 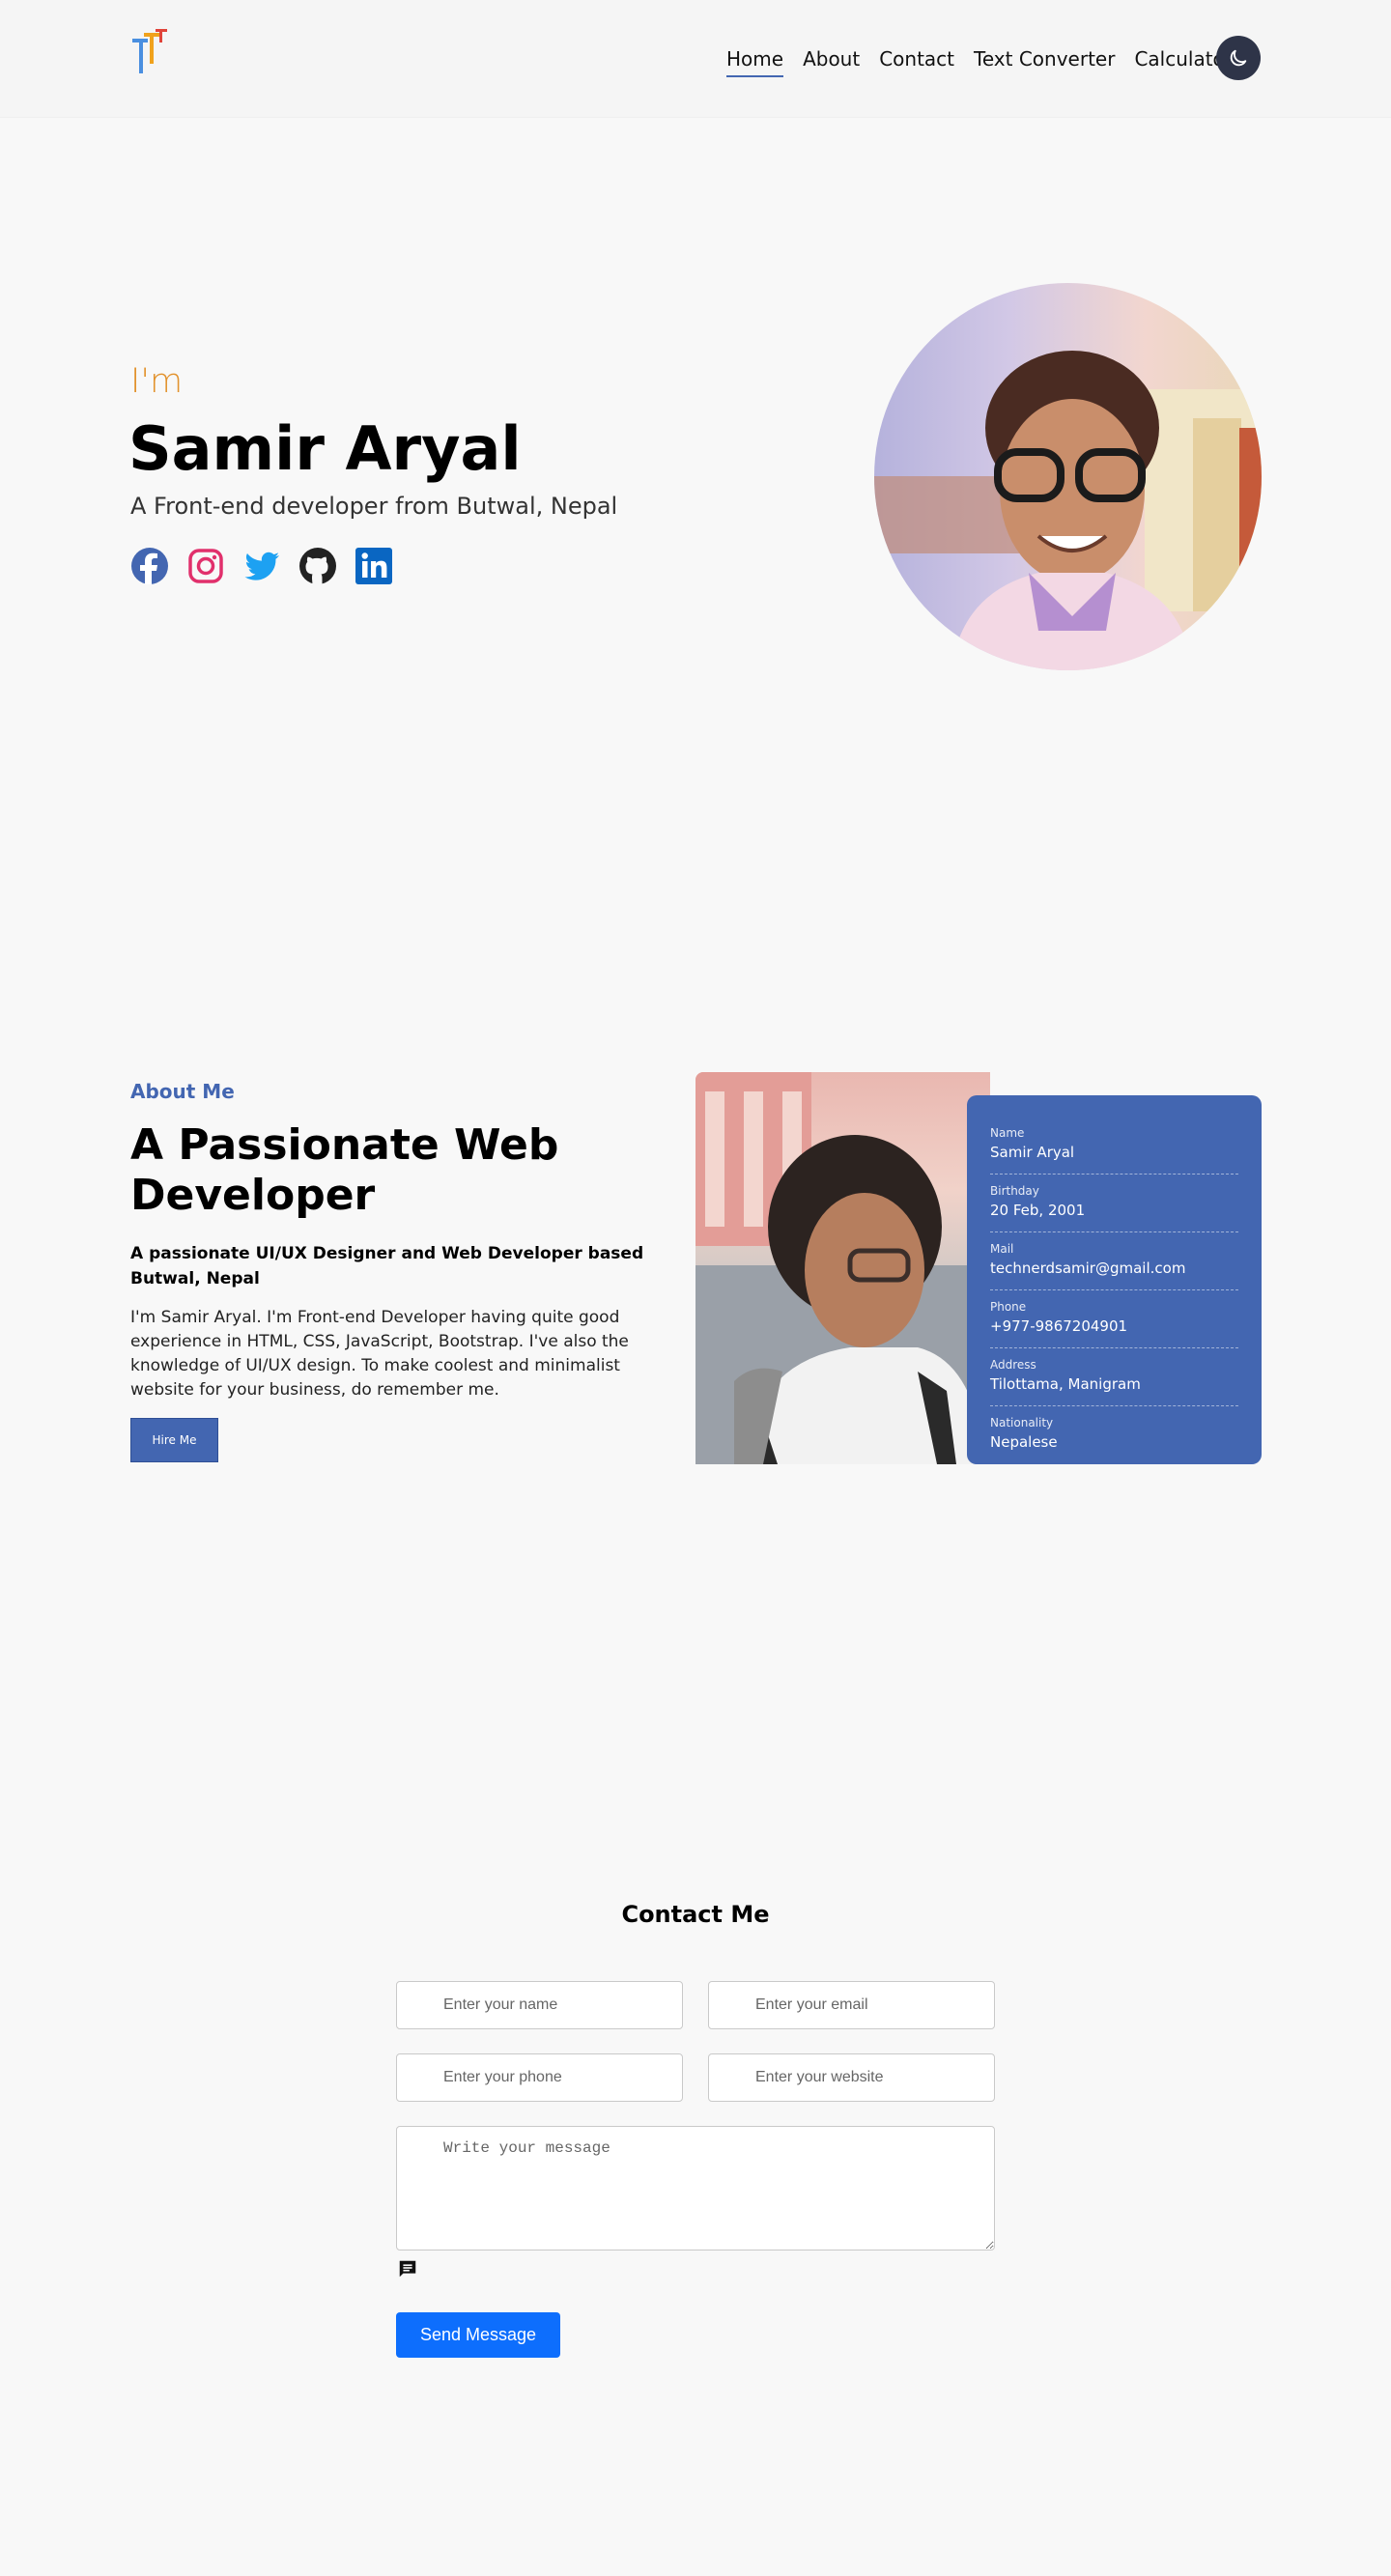 I want to click on about-photo, so click(x=843, y=1268).